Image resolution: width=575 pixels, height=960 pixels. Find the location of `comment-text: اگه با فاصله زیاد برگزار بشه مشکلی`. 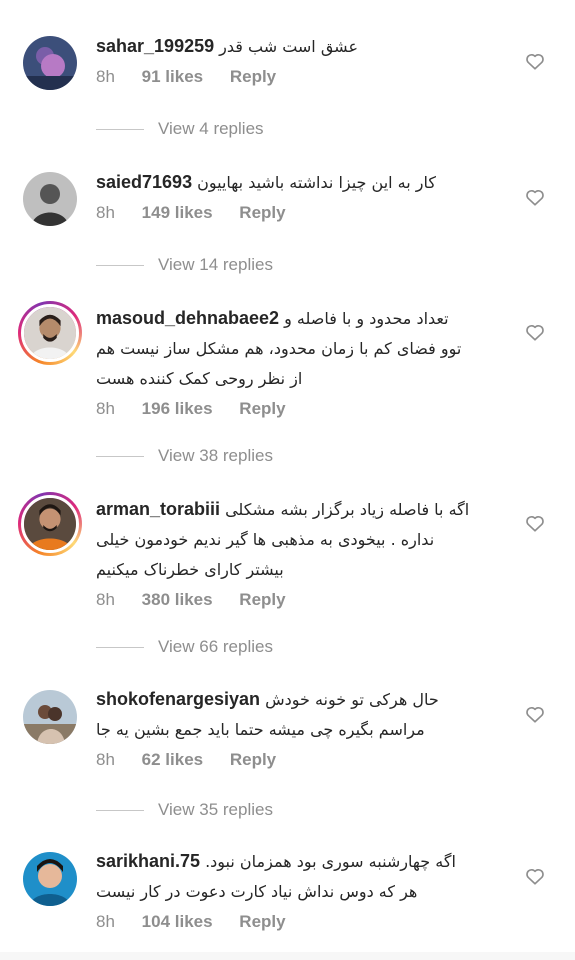

comment-text: اگه با فاصله زیاد برگزار بشه مشکلی is located at coordinates (347, 509).